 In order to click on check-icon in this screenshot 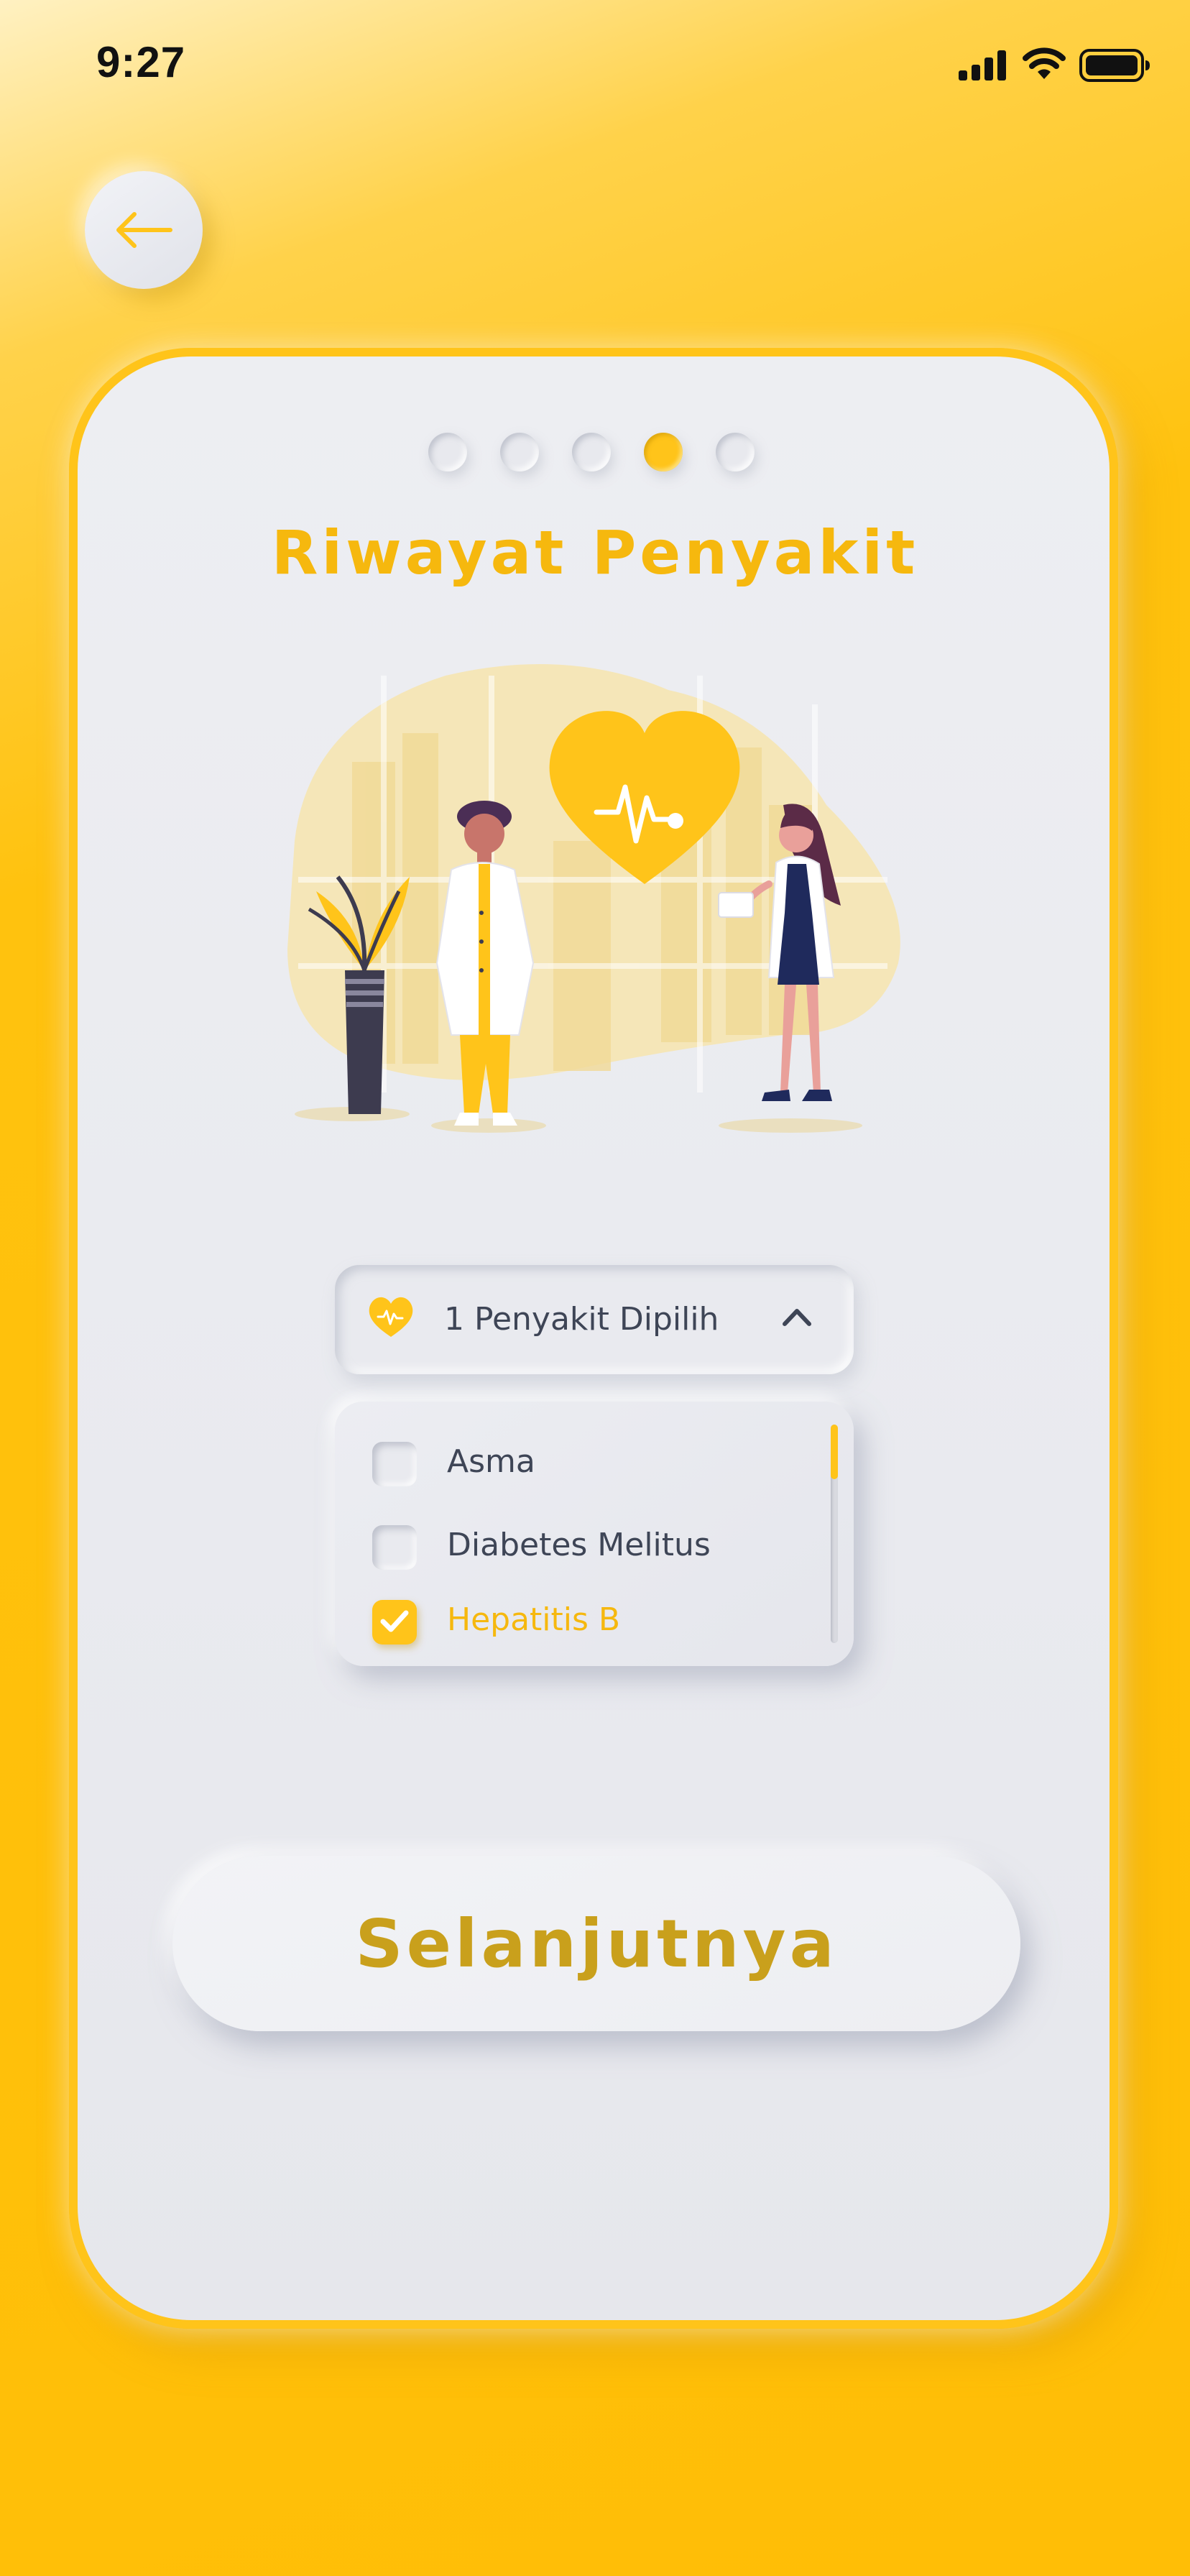, I will do `click(394, 1621)`.